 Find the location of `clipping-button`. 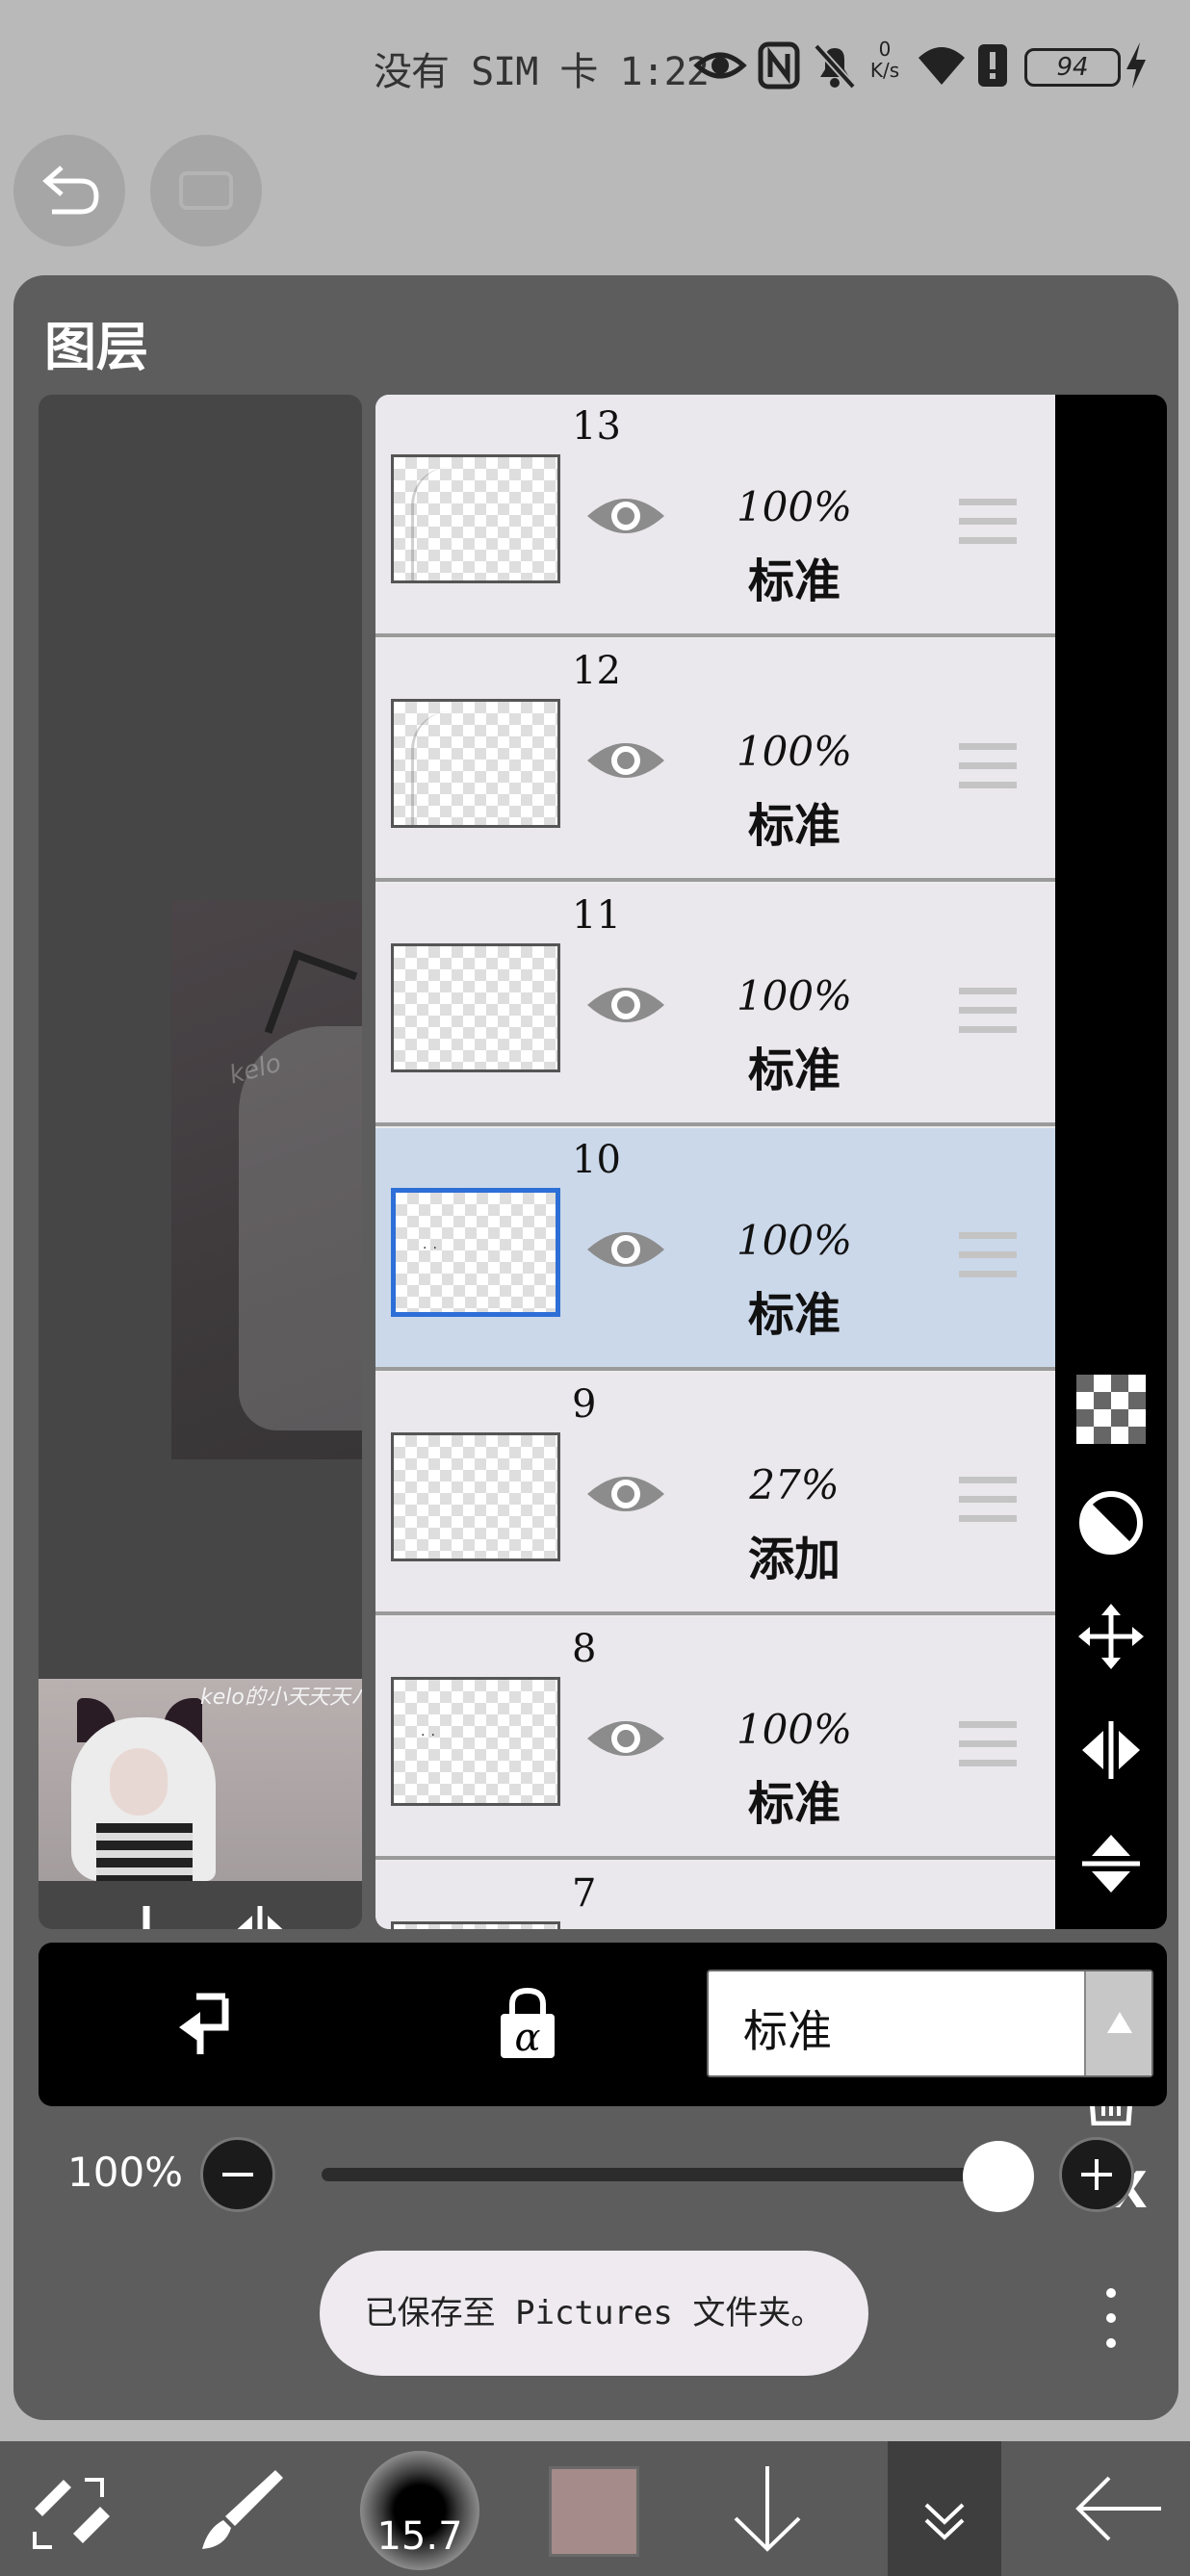

clipping-button is located at coordinates (1111, 1523).